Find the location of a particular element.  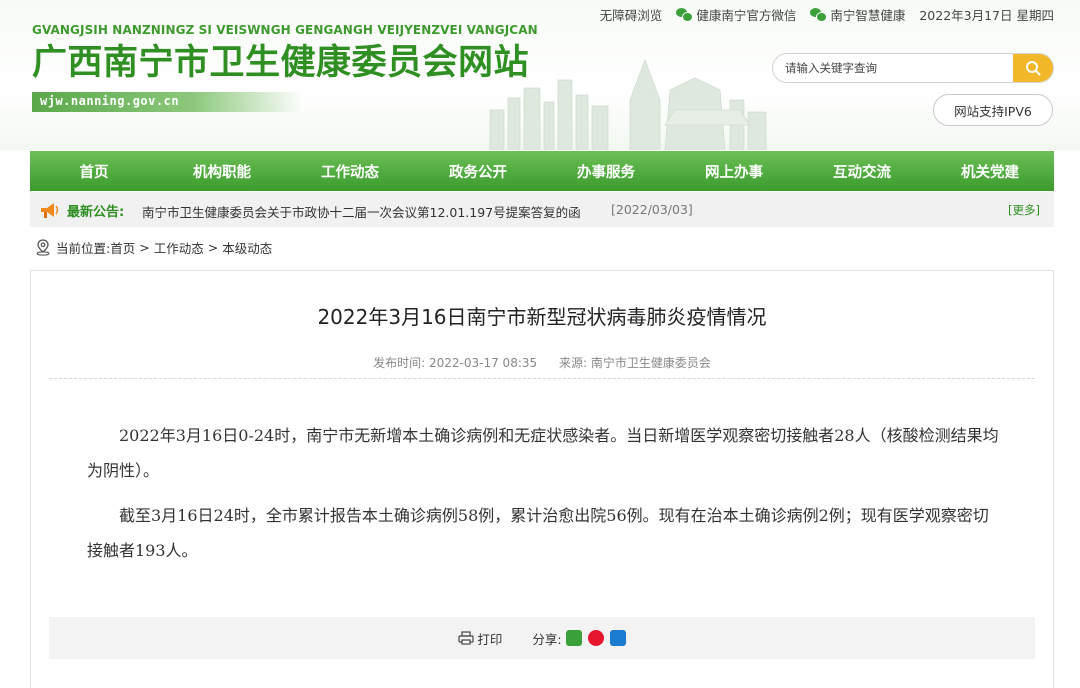

ipv6-badge: 网站支持IPV6 is located at coordinates (993, 110).